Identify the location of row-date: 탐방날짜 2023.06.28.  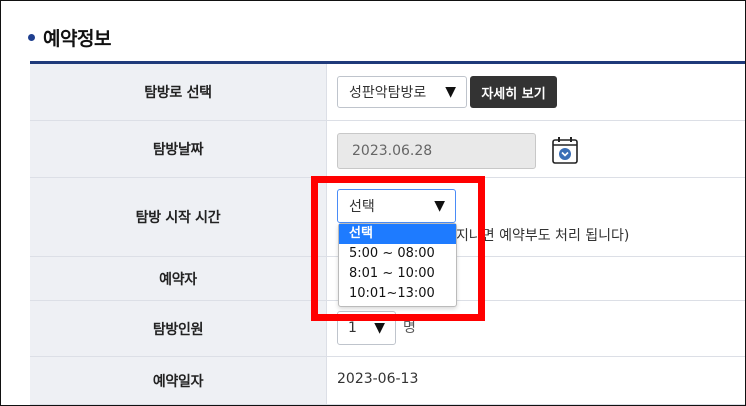
(387, 149).